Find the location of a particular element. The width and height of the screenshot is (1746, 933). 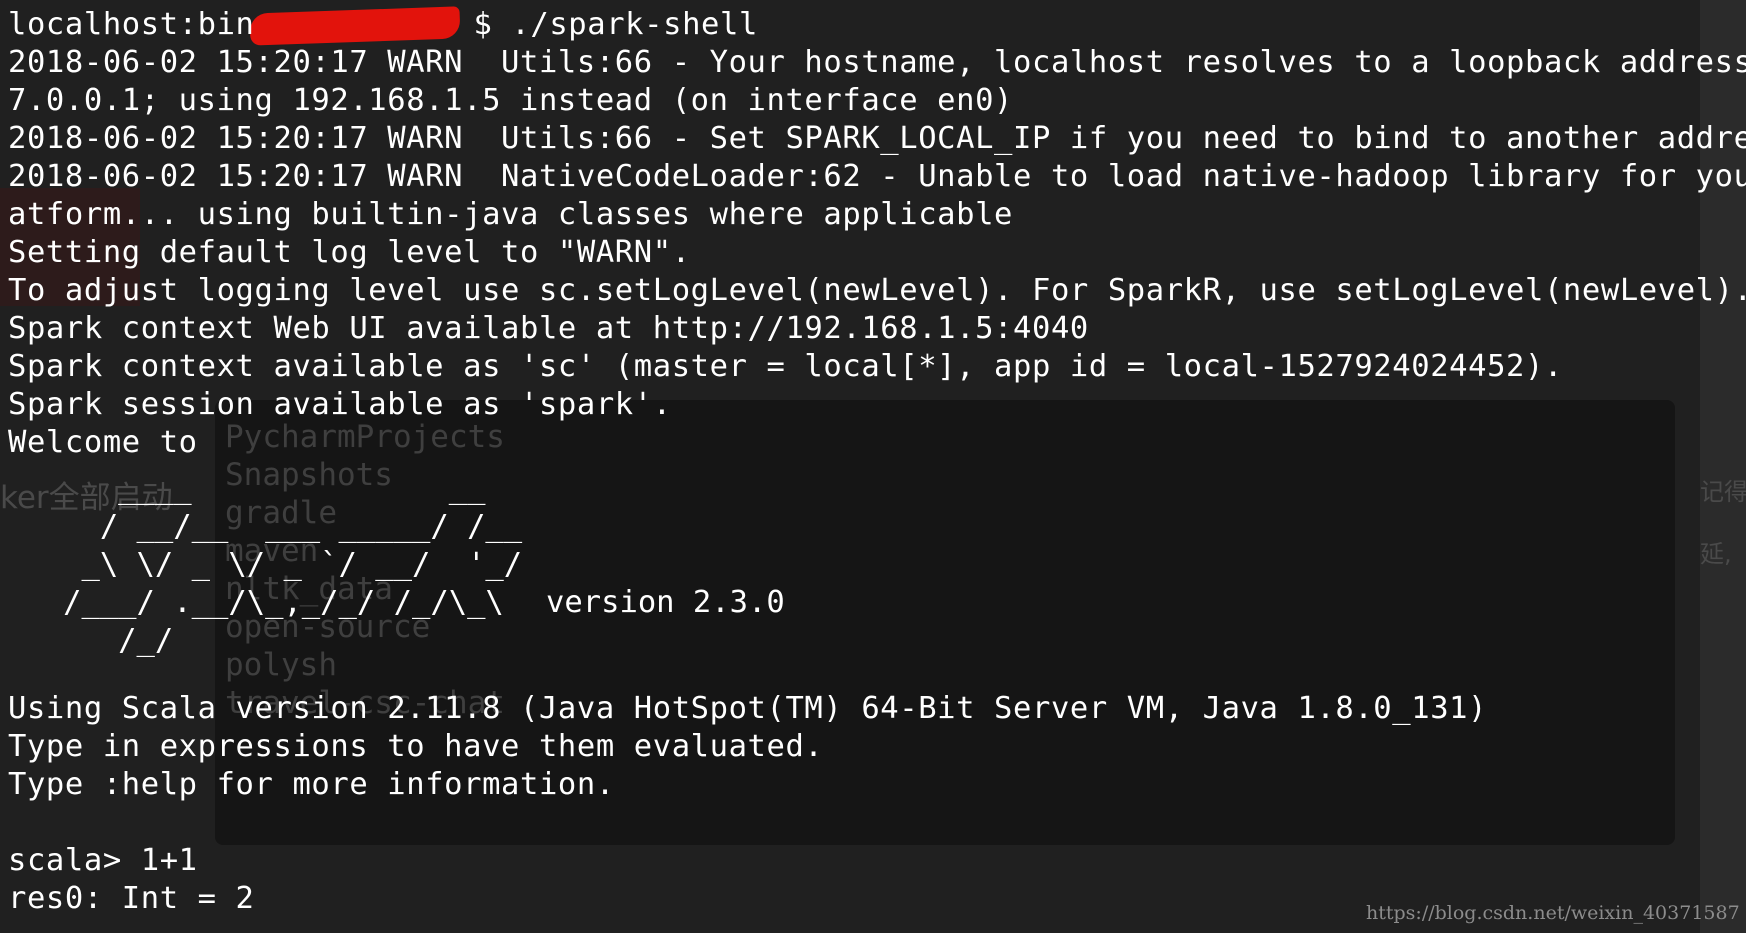

prompt-prefix: localhost:bin is located at coordinates (141, 24).